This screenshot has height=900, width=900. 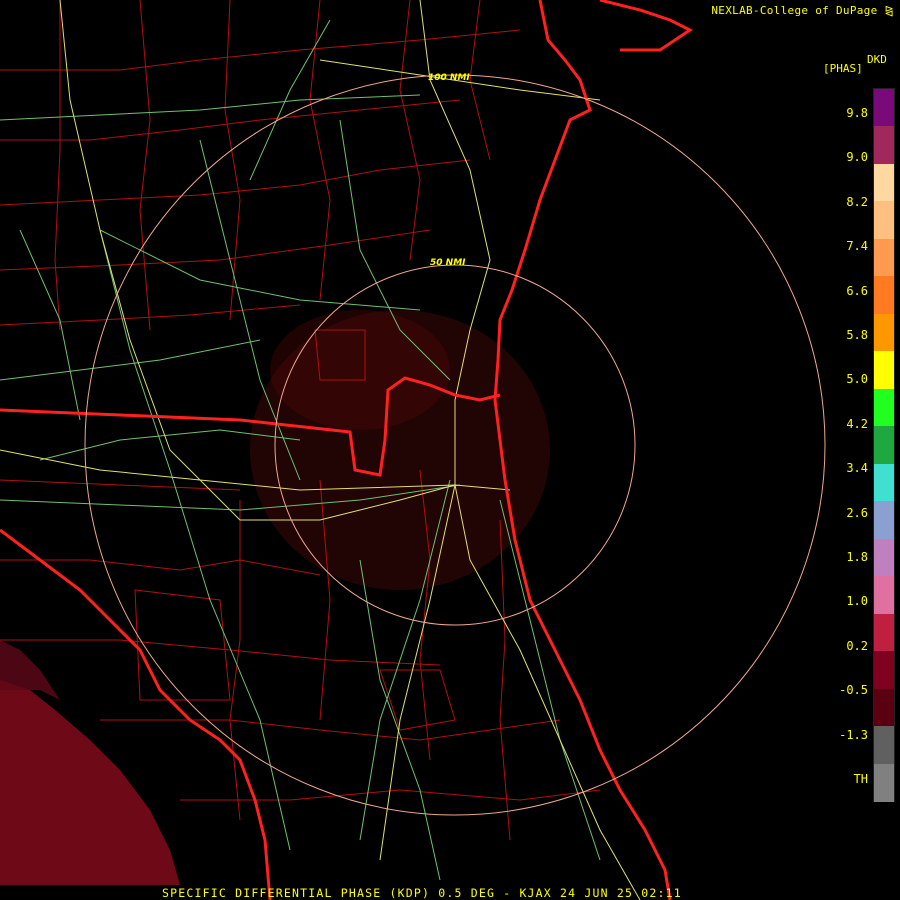 What do you see at coordinates (857, 557) in the screenshot?
I see `color-scale-label: 1.8` at bounding box center [857, 557].